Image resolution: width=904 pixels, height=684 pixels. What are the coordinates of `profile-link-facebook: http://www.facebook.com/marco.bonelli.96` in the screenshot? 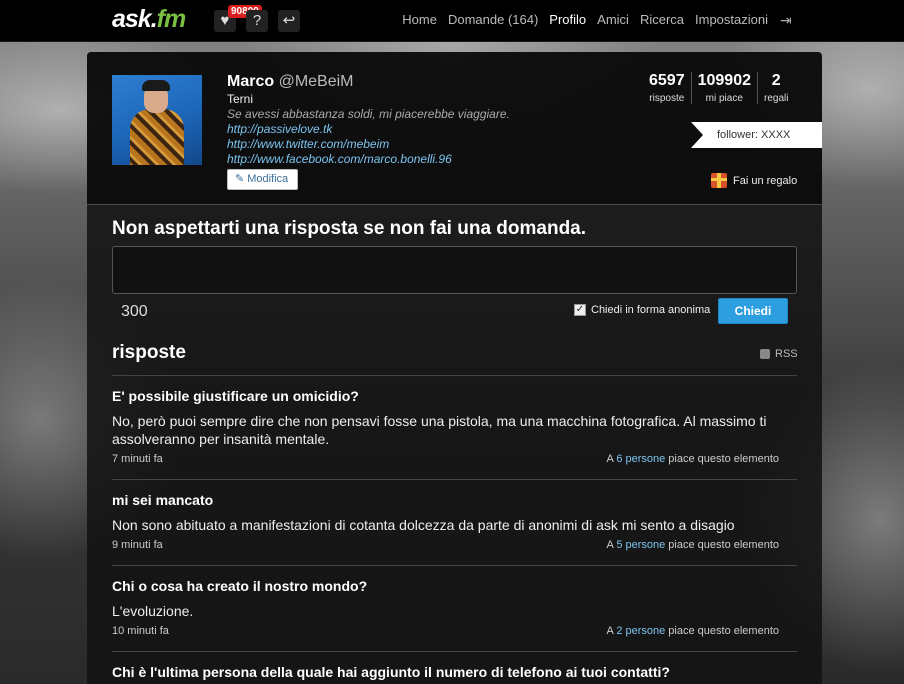 It's located at (339, 159).